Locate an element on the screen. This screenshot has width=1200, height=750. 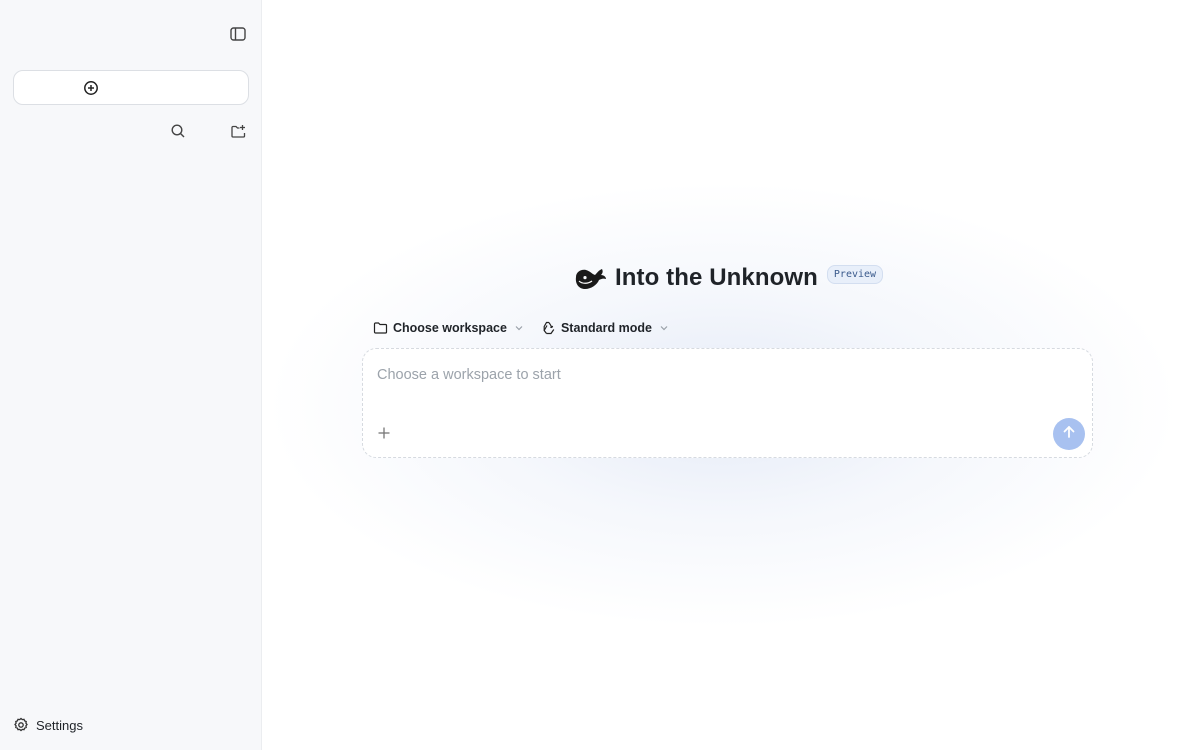
mode-selector: Standard mode is located at coordinates (605, 328).